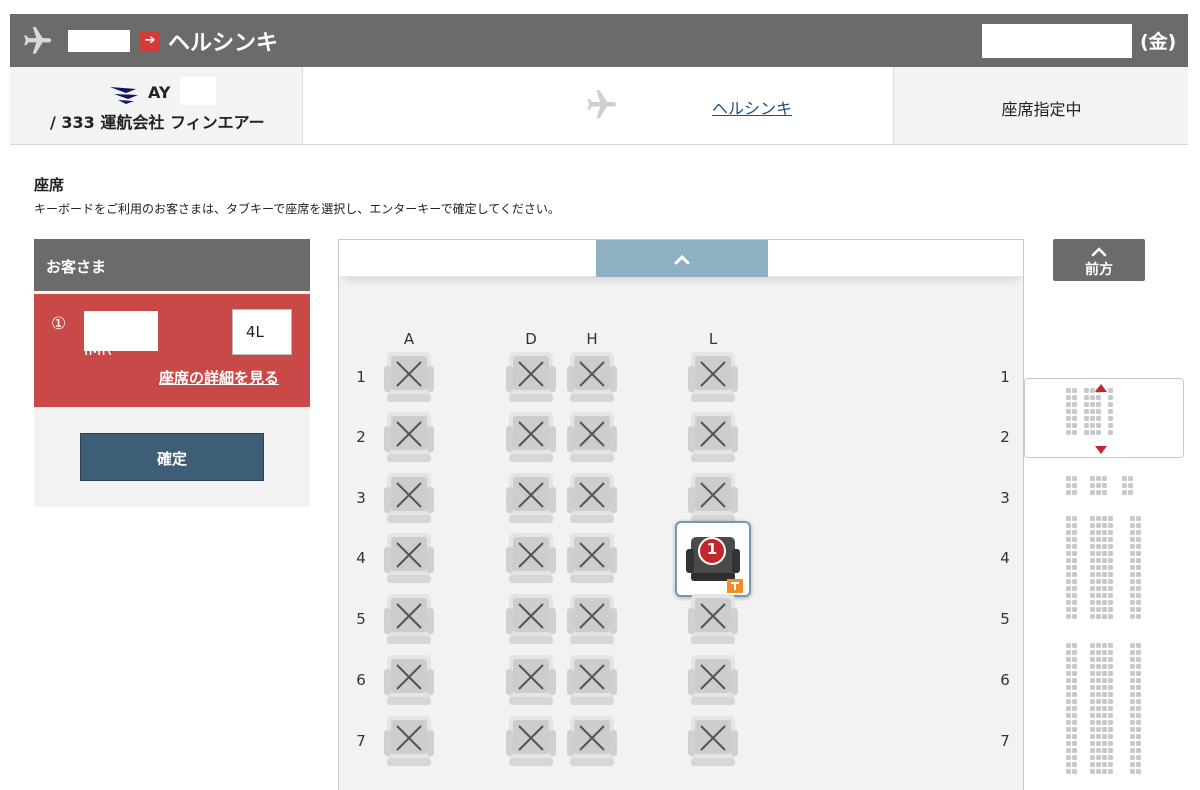 This screenshot has width=1200, height=790. I want to click on row-label-left-1: 1, so click(361, 377).